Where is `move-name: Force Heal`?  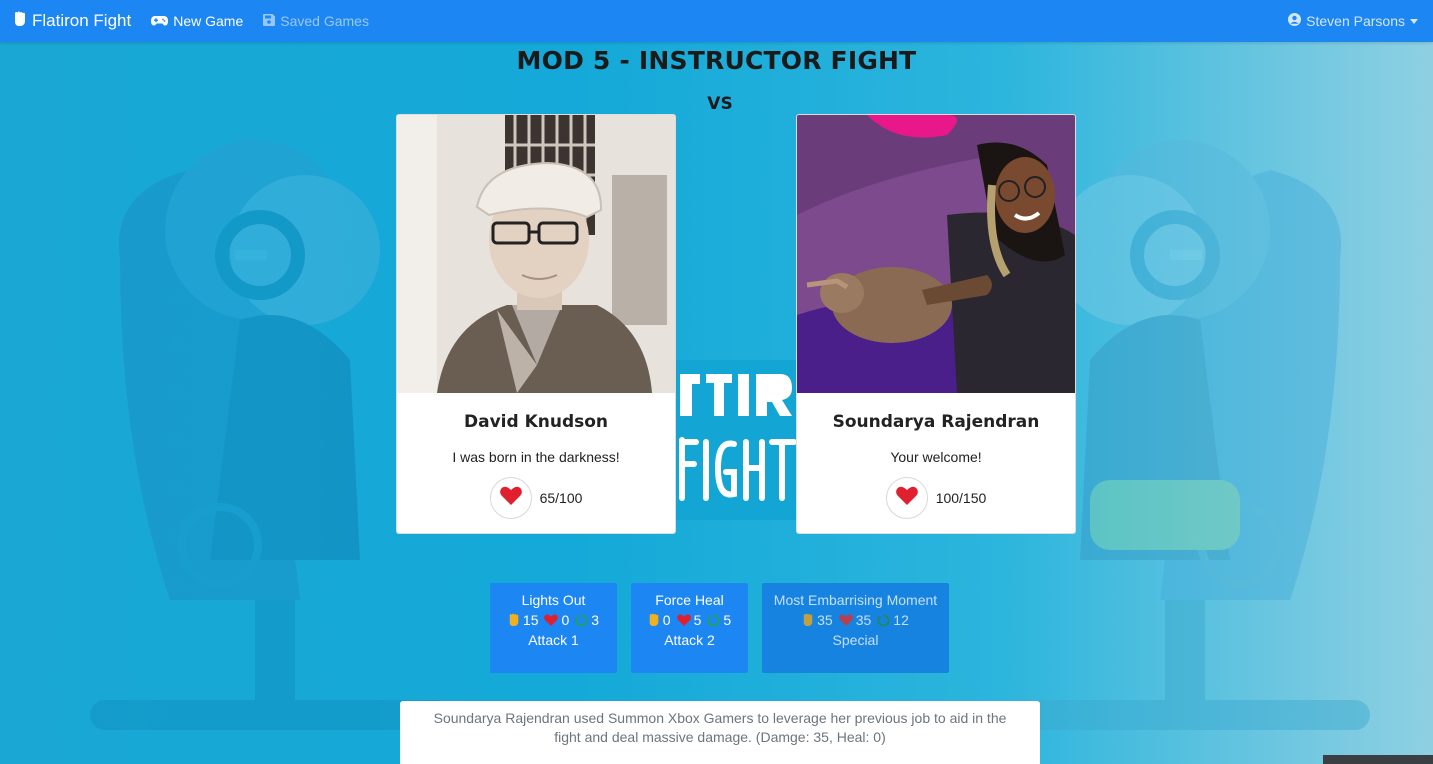 move-name: Force Heal is located at coordinates (689, 600).